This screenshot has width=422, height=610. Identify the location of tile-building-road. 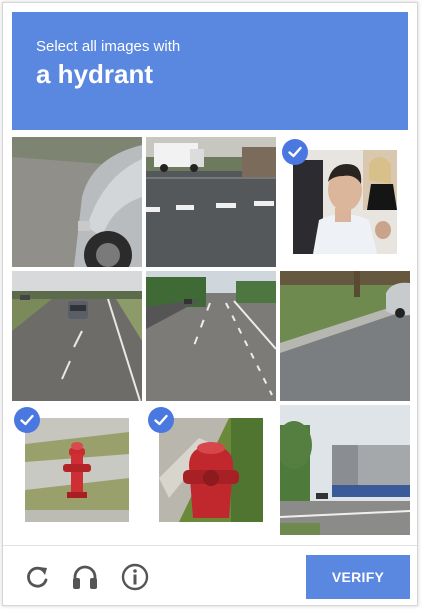
(345, 470).